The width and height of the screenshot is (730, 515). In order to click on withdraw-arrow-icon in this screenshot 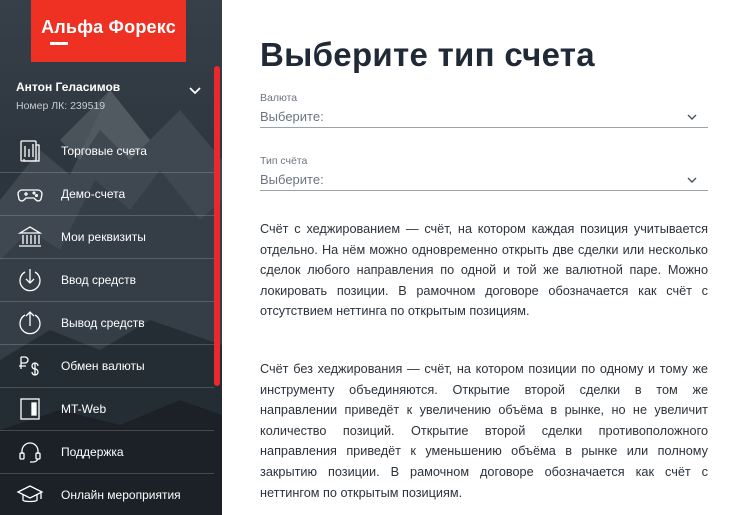, I will do `click(30, 323)`.